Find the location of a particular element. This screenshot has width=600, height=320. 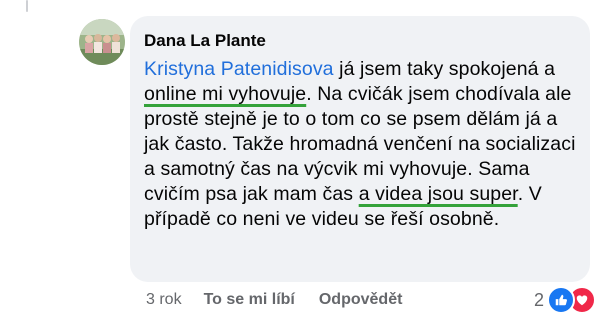

avatar is located at coordinates (102, 42).